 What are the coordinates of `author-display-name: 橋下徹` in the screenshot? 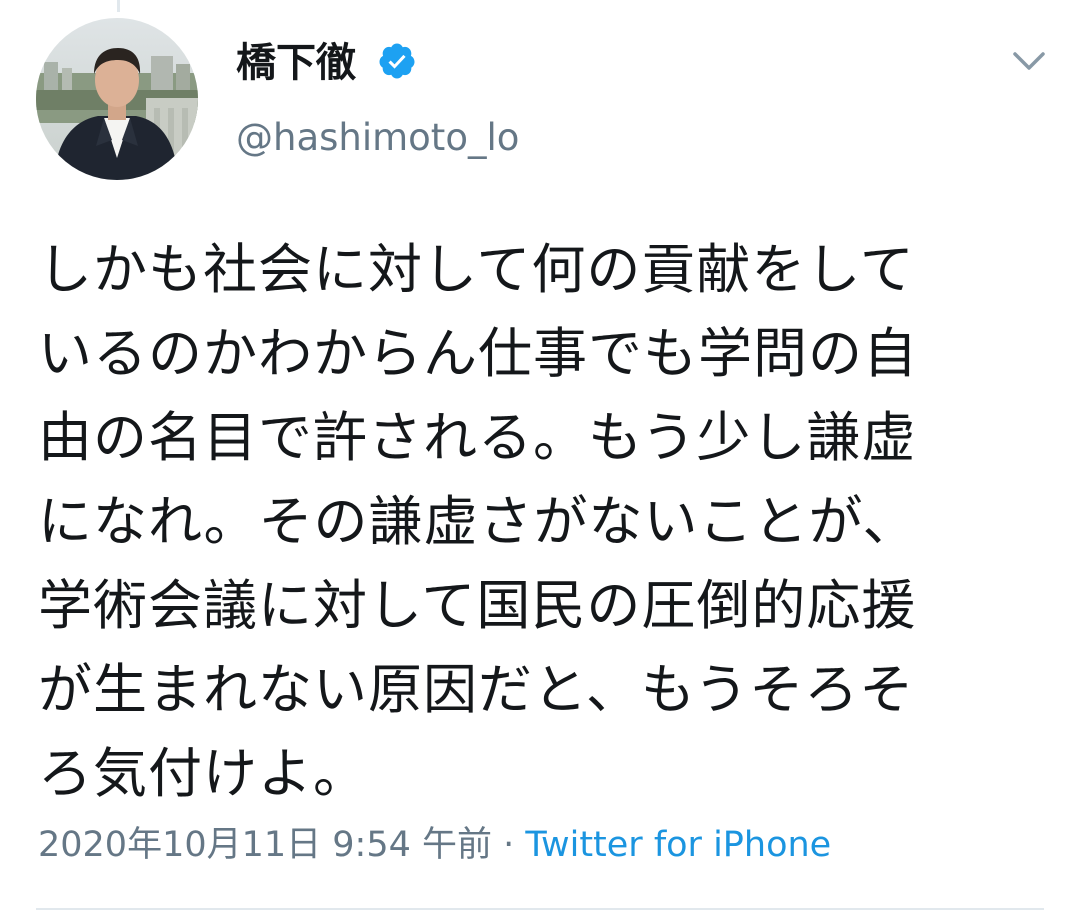 It's located at (296, 63).